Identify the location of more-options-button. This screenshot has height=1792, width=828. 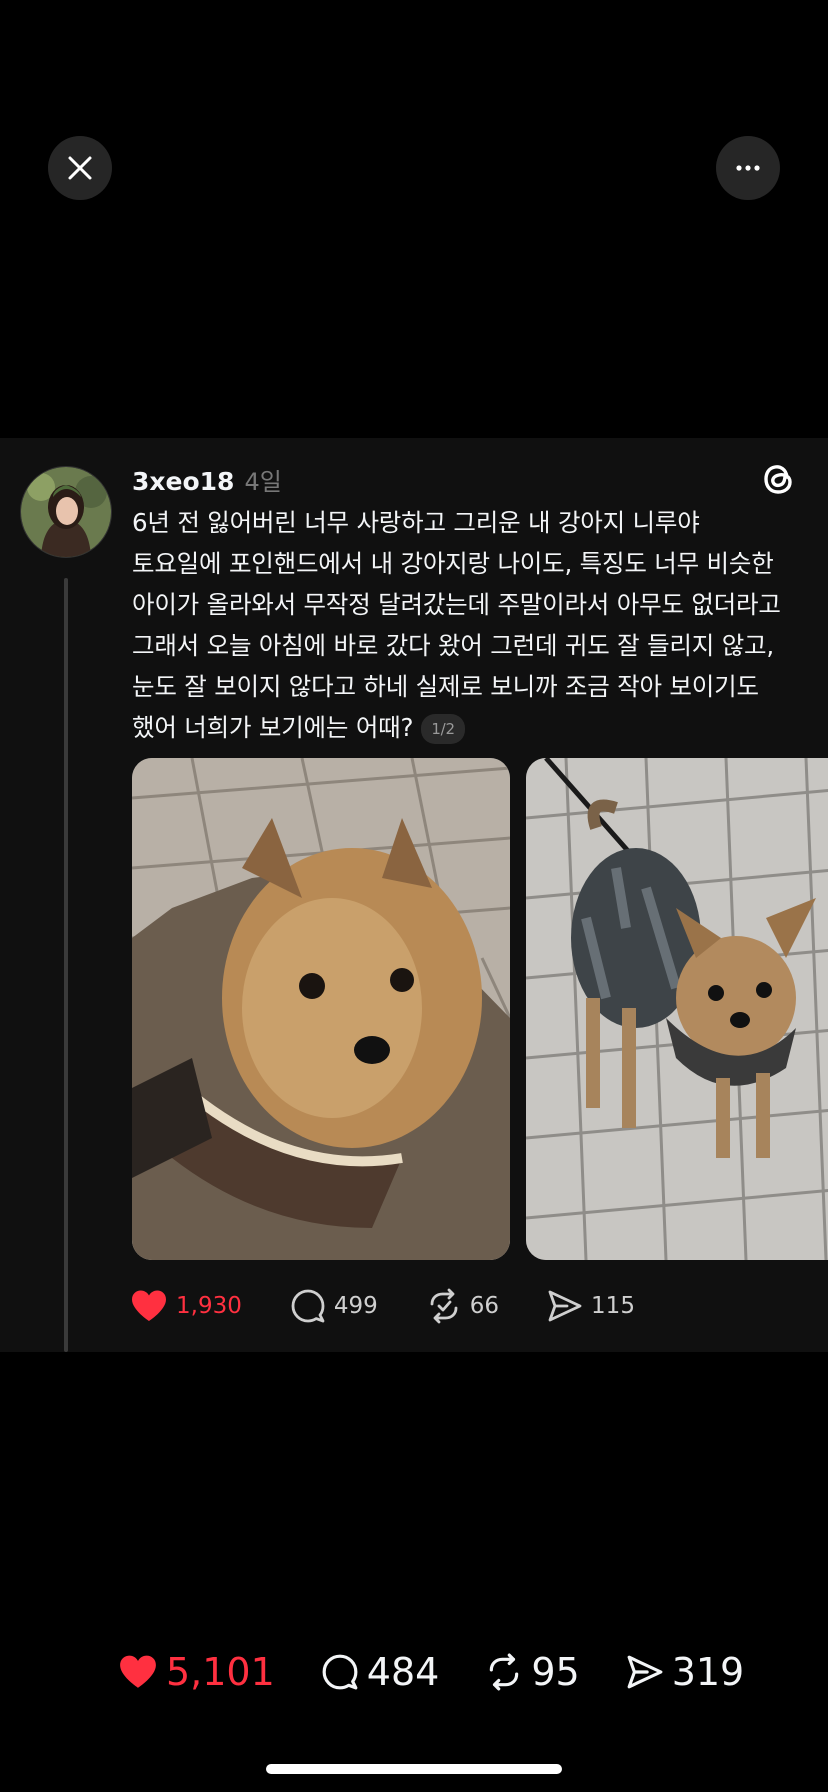
(748, 168).